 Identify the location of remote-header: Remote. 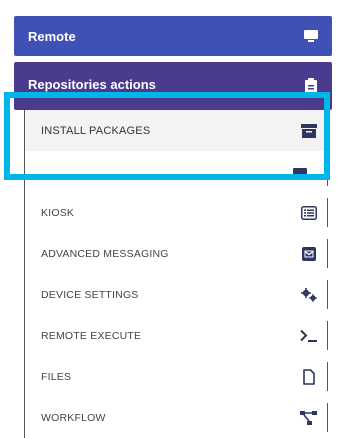
(173, 36).